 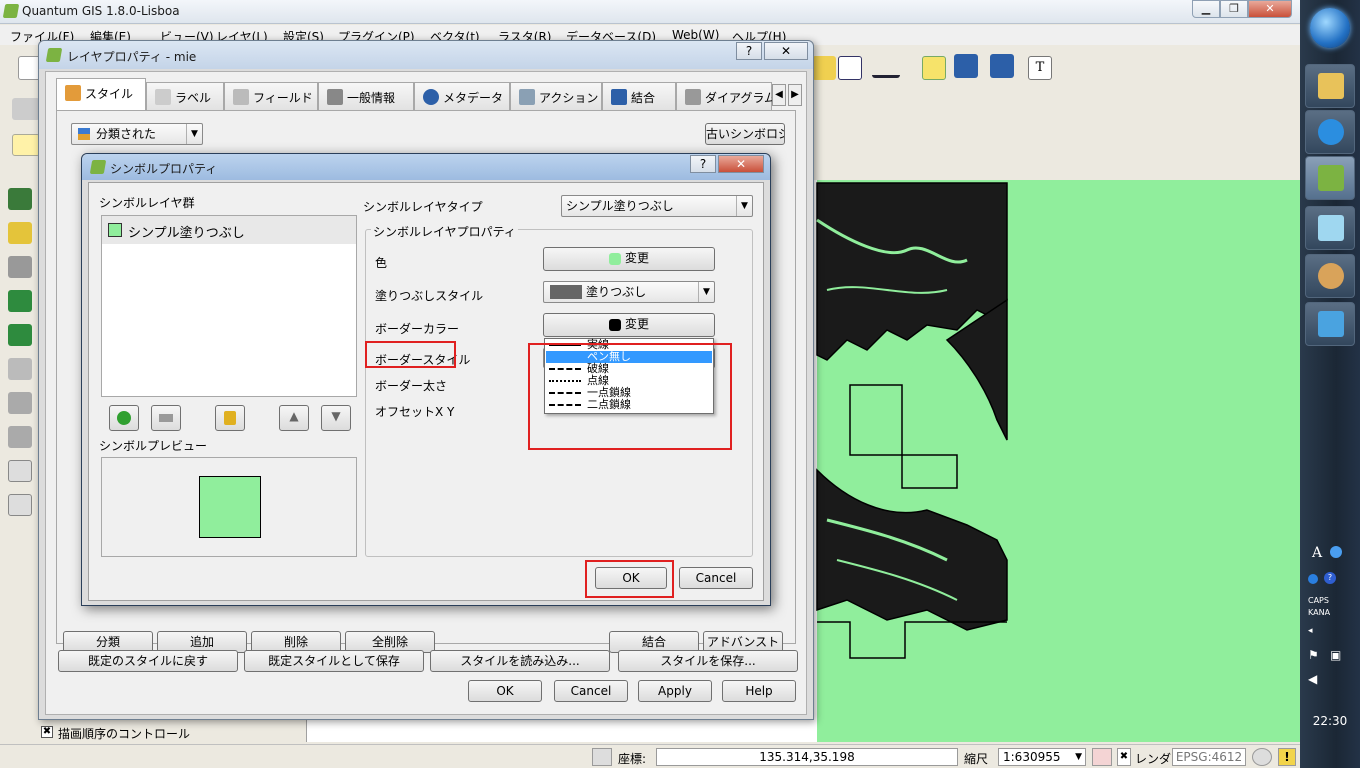 What do you see at coordinates (527, 97) in the screenshot?
I see `gears-icon` at bounding box center [527, 97].